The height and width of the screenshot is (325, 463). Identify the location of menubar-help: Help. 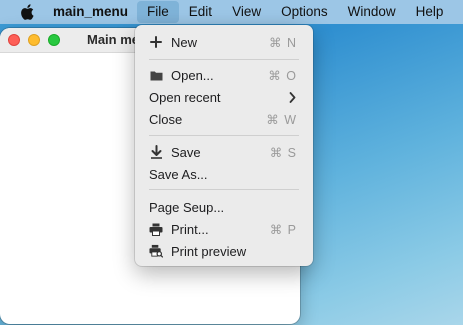
(430, 12).